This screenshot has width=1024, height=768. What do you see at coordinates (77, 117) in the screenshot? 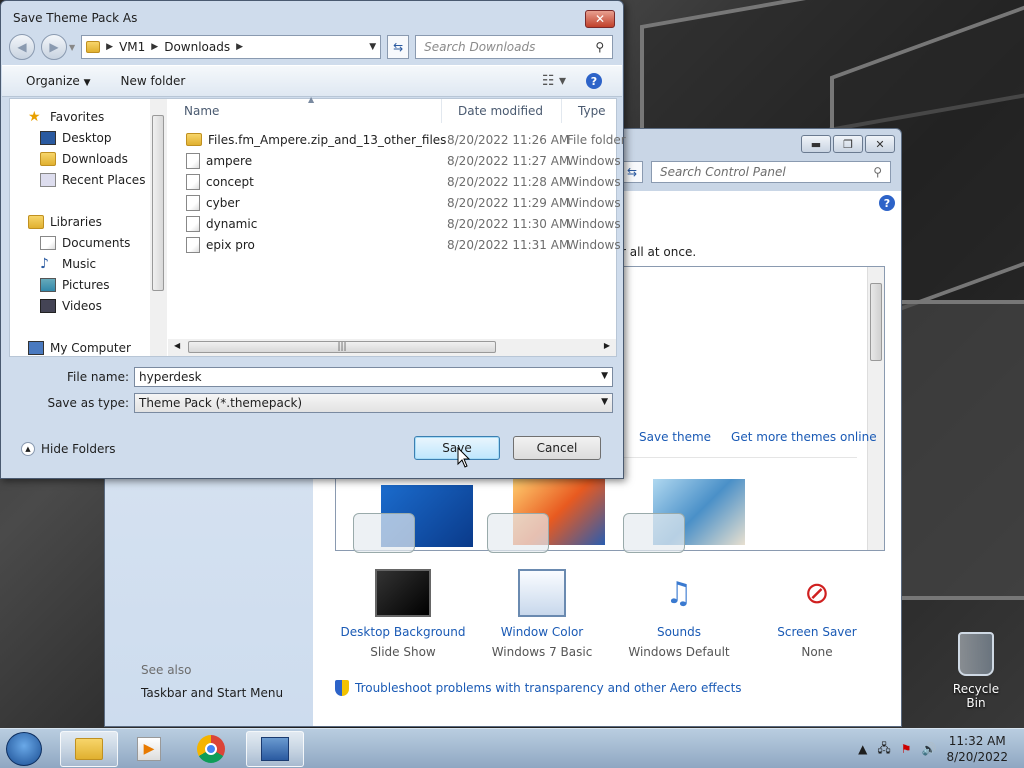
I see `nav-favorites-label: Favorites` at bounding box center [77, 117].